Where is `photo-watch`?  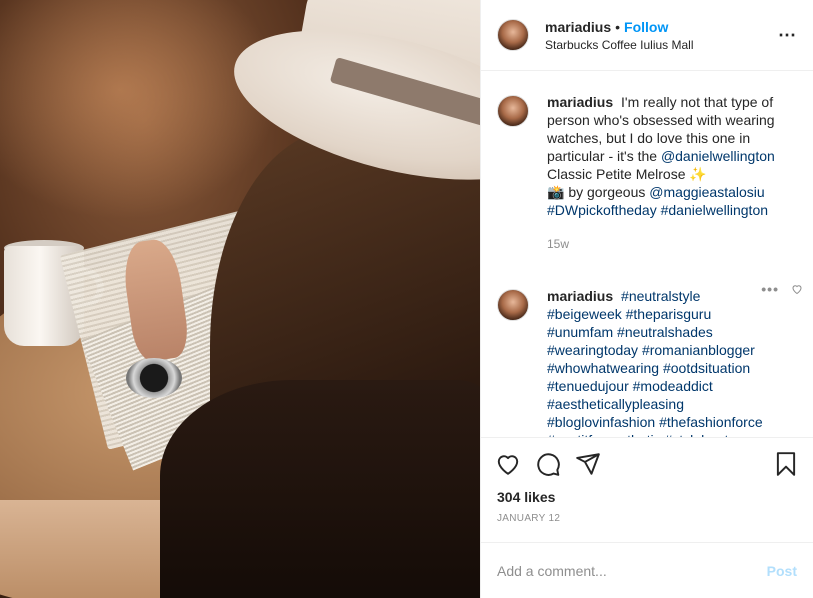 photo-watch is located at coordinates (154, 378).